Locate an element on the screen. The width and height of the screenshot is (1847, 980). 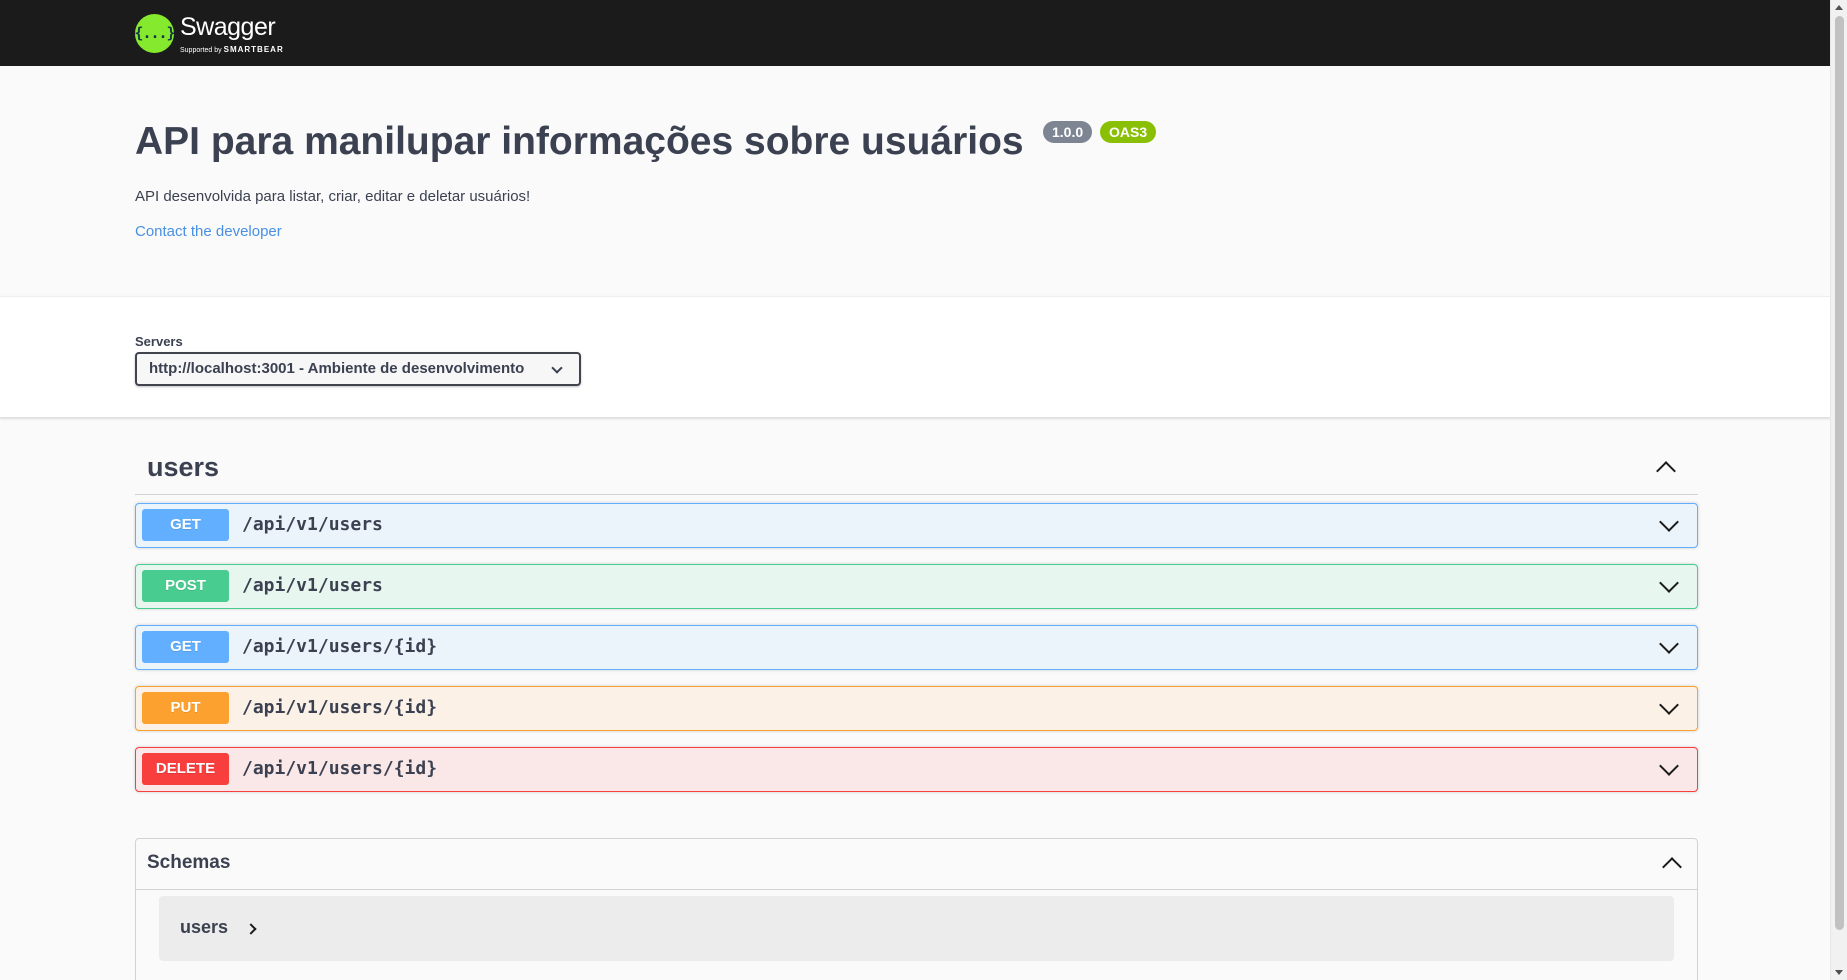
scrollbar-thumb is located at coordinates (1839, 473).